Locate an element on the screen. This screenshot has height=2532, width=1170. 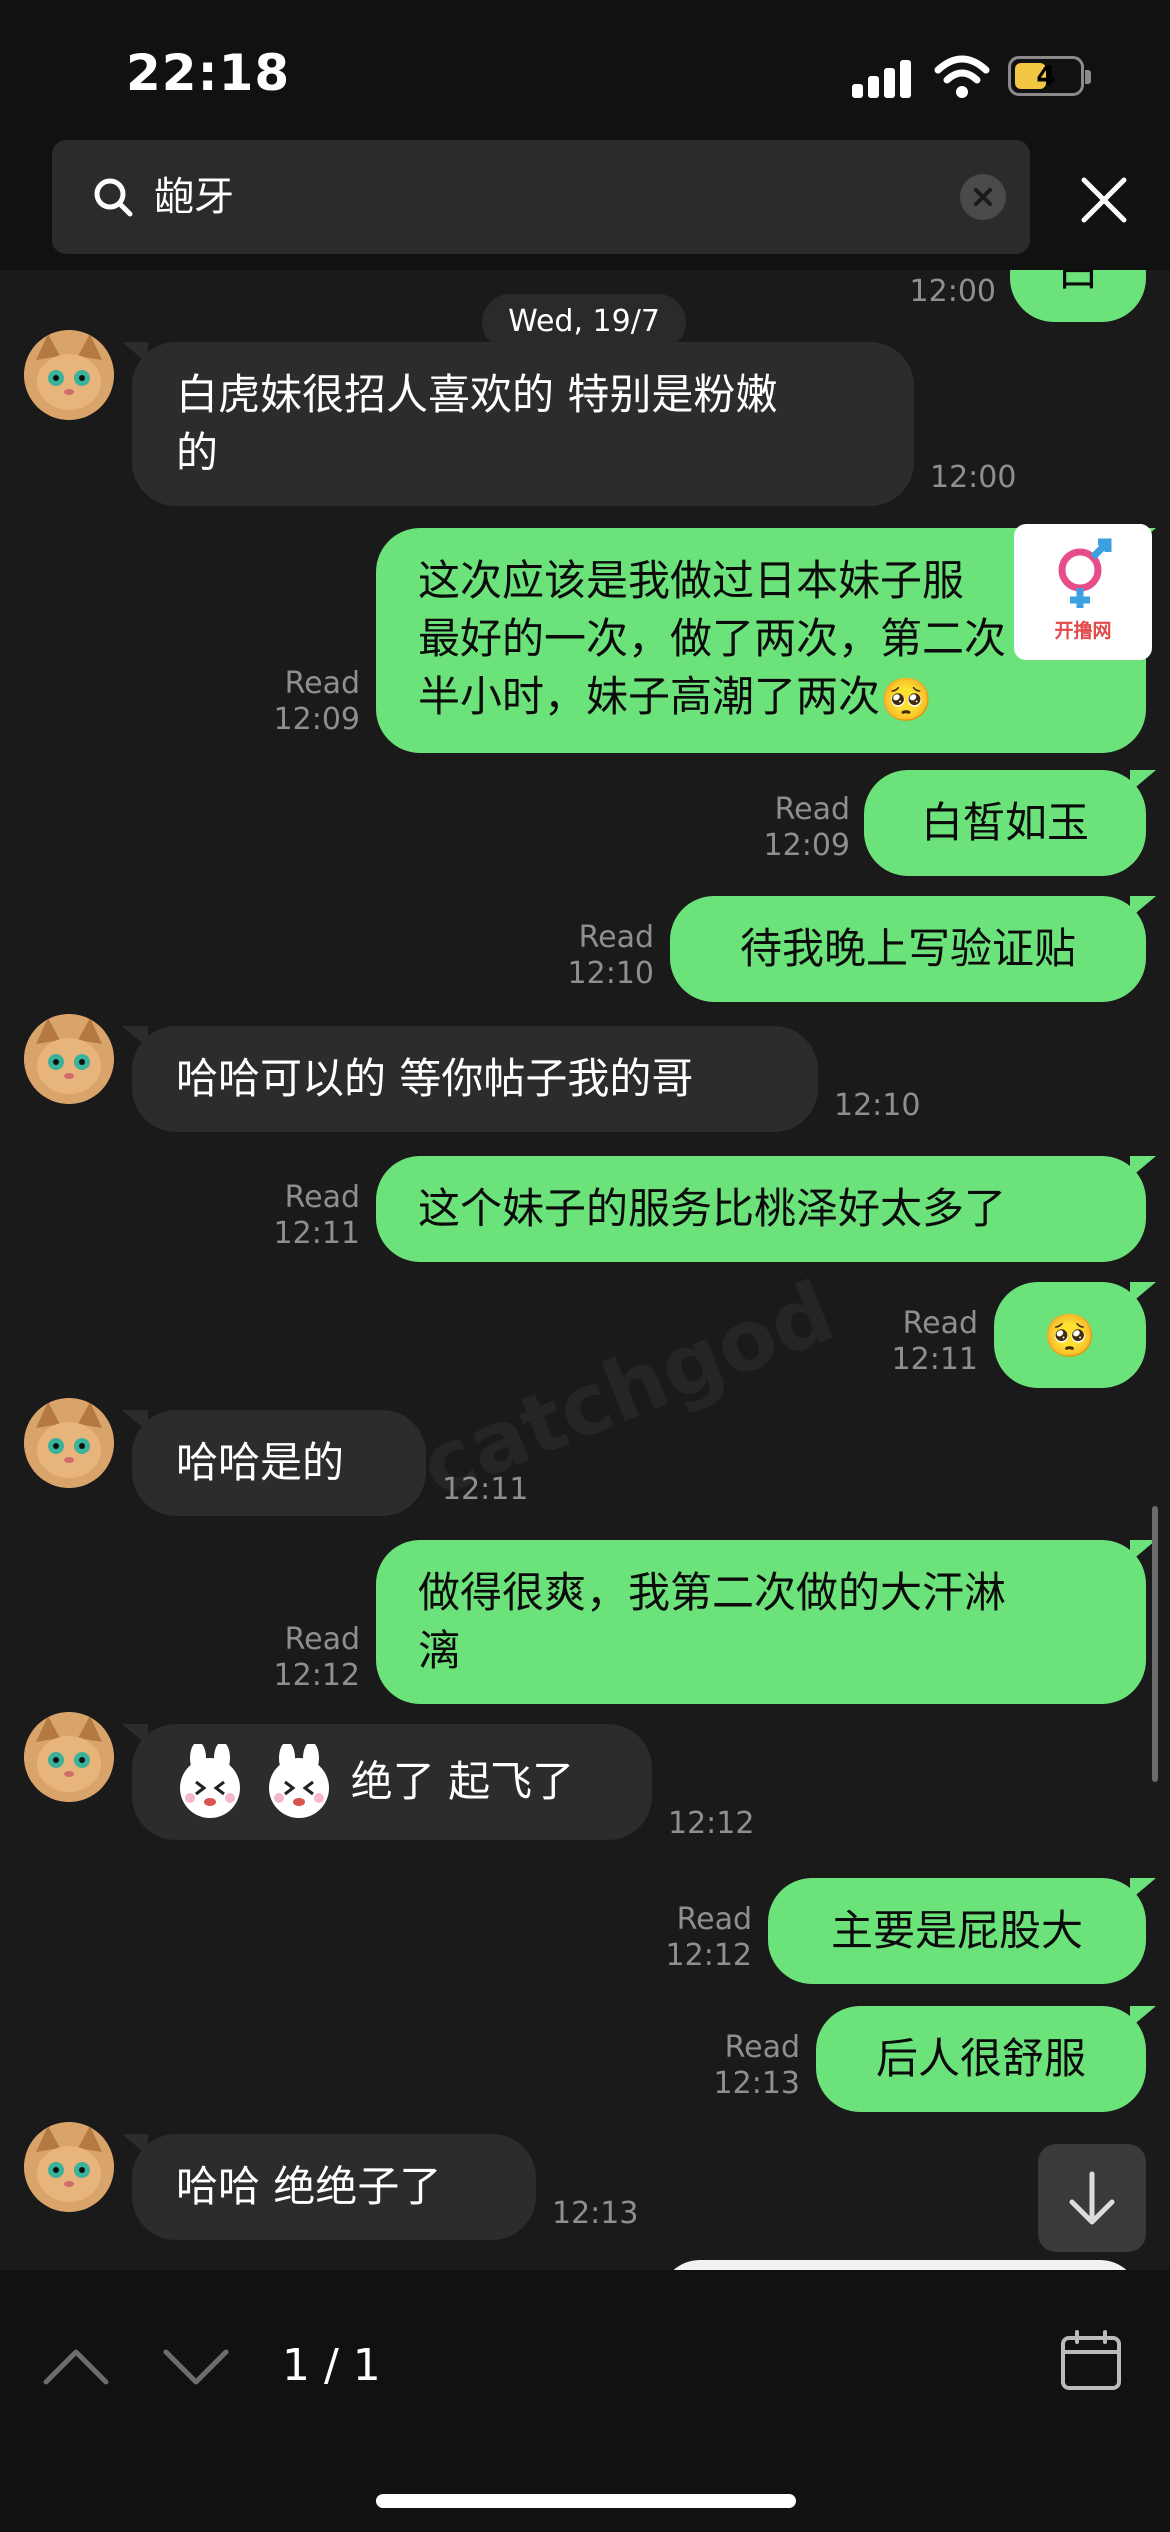
clear-icon is located at coordinates (983, 197).